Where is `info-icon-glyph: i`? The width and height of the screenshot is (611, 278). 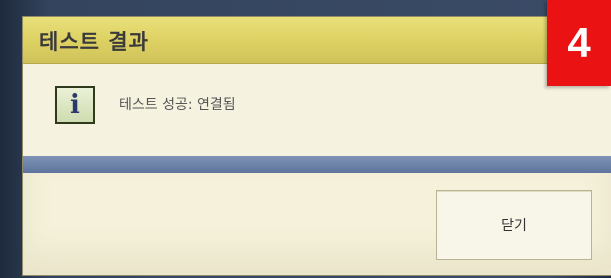
info-icon-glyph: i is located at coordinates (75, 105).